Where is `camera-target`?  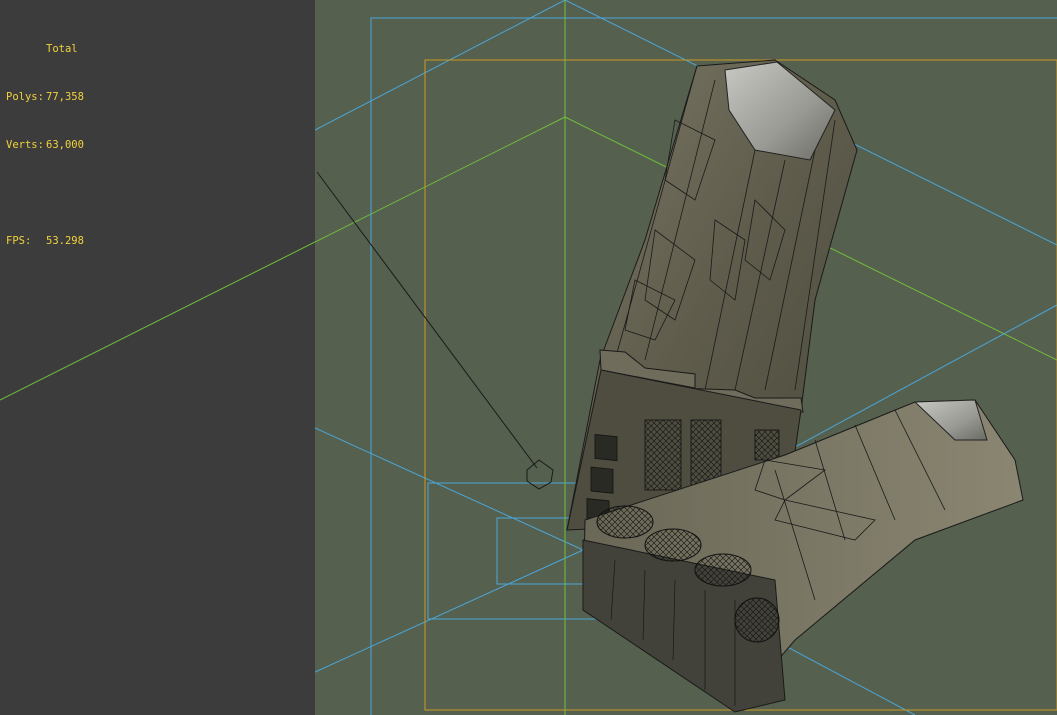
camera-target is located at coordinates (435, 330).